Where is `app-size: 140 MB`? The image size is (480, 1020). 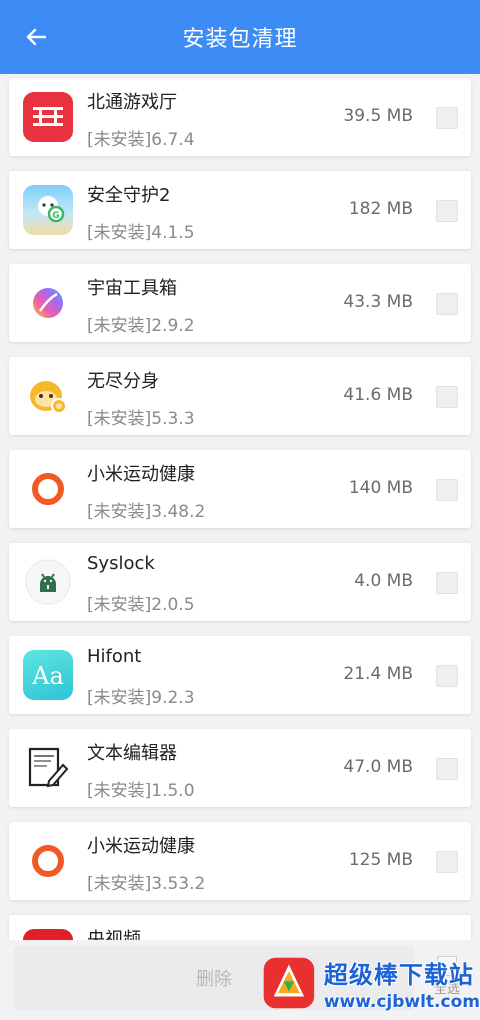
app-size: 140 MB is located at coordinates (380, 488).